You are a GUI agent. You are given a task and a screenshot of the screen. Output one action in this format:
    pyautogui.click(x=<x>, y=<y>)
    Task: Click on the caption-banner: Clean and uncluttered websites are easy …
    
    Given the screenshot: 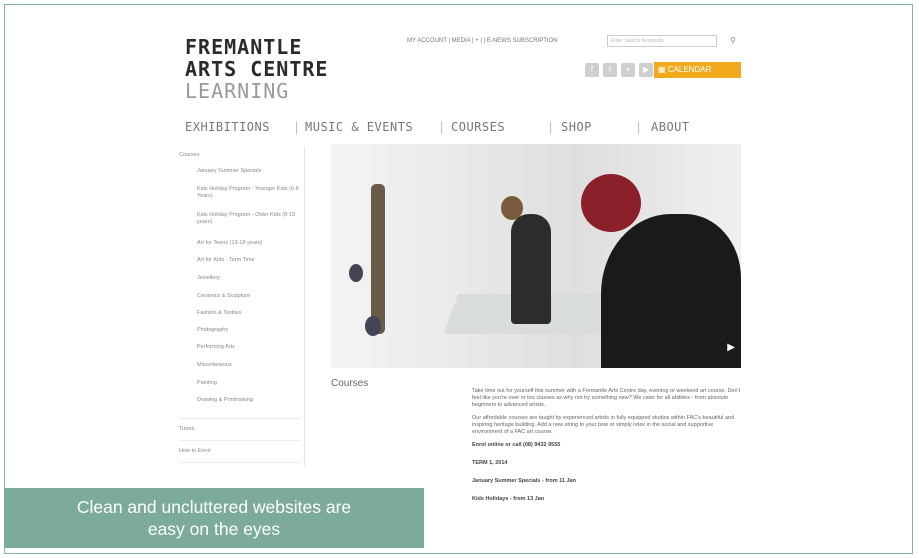 What is the action you would take?
    pyautogui.click(x=214, y=518)
    